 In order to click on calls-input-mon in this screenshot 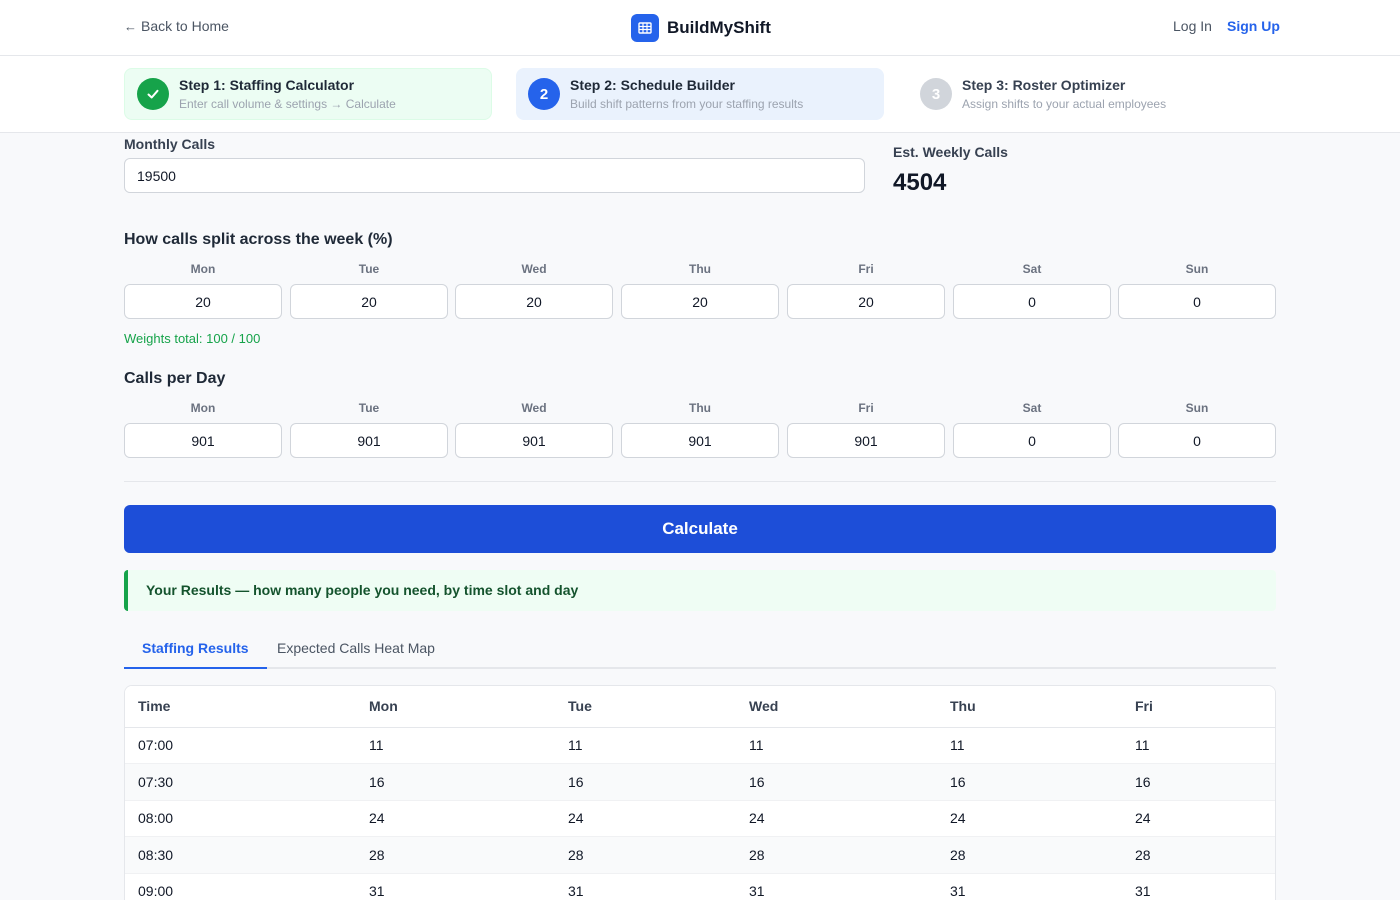, I will do `click(203, 440)`.